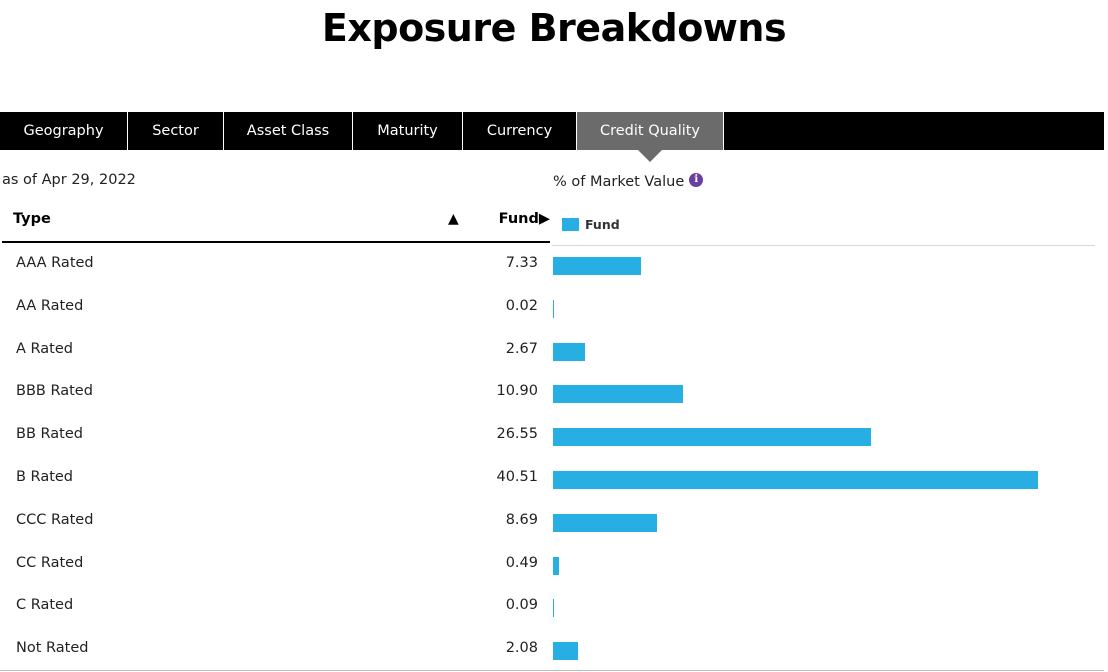 Image resolution: width=1108 pixels, height=672 pixels. I want to click on legend-swatch, so click(570, 224).